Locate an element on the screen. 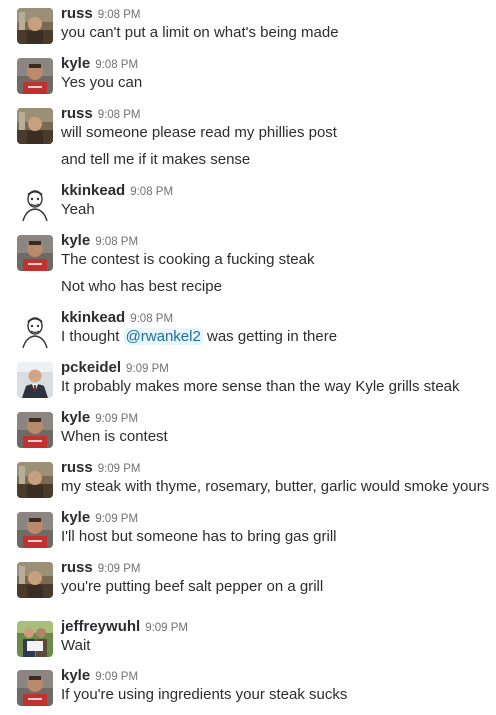 This screenshot has width=496, height=715. message-text-segment: I thought is located at coordinates (92, 336).